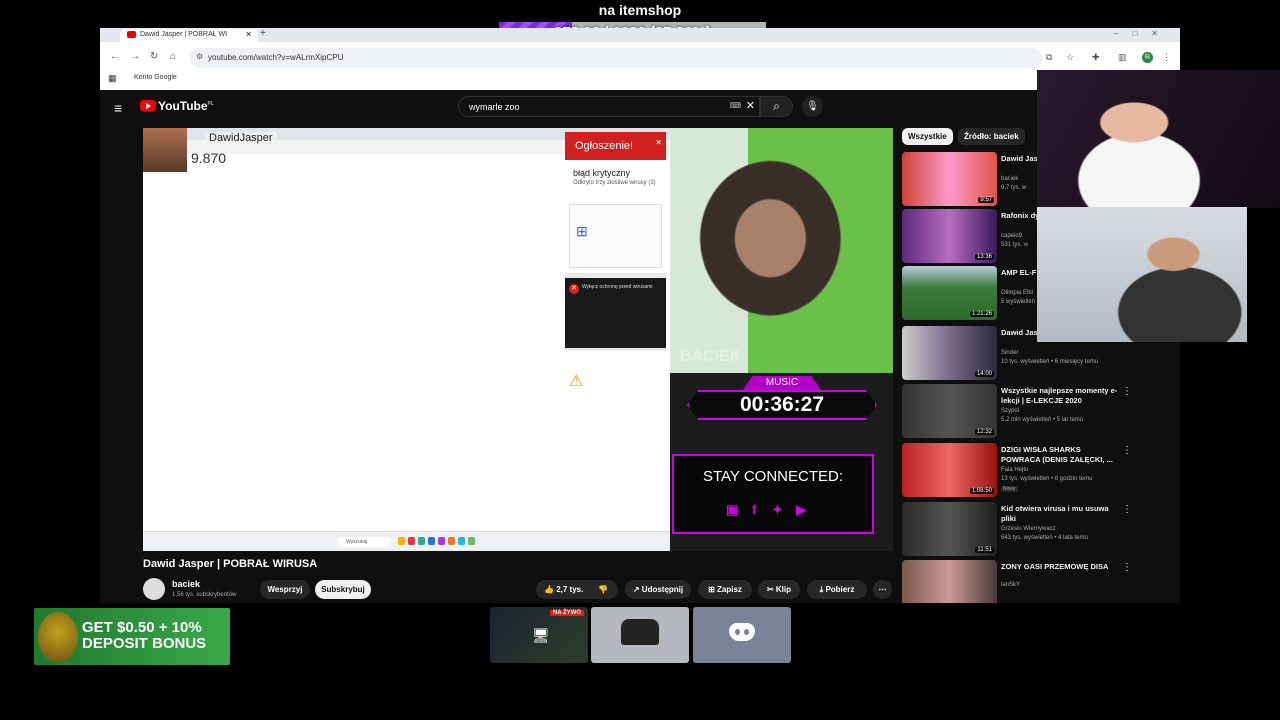 The image size is (1280, 720). Describe the element at coordinates (1143, 33) in the screenshot. I see `window-controls-icon: –□✕` at that location.